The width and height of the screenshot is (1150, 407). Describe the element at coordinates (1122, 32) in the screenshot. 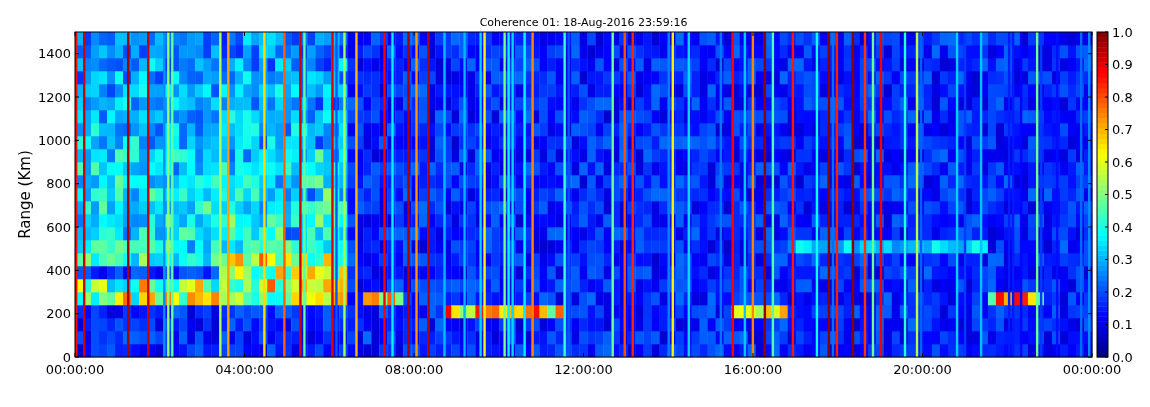

I see `tick-label: 1.0` at that location.